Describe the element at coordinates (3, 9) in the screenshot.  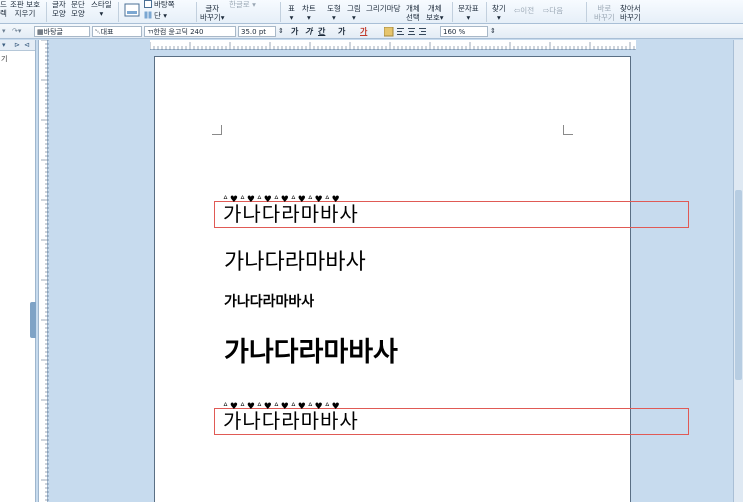
I see `ribbon-item-drag: 드렉` at that location.